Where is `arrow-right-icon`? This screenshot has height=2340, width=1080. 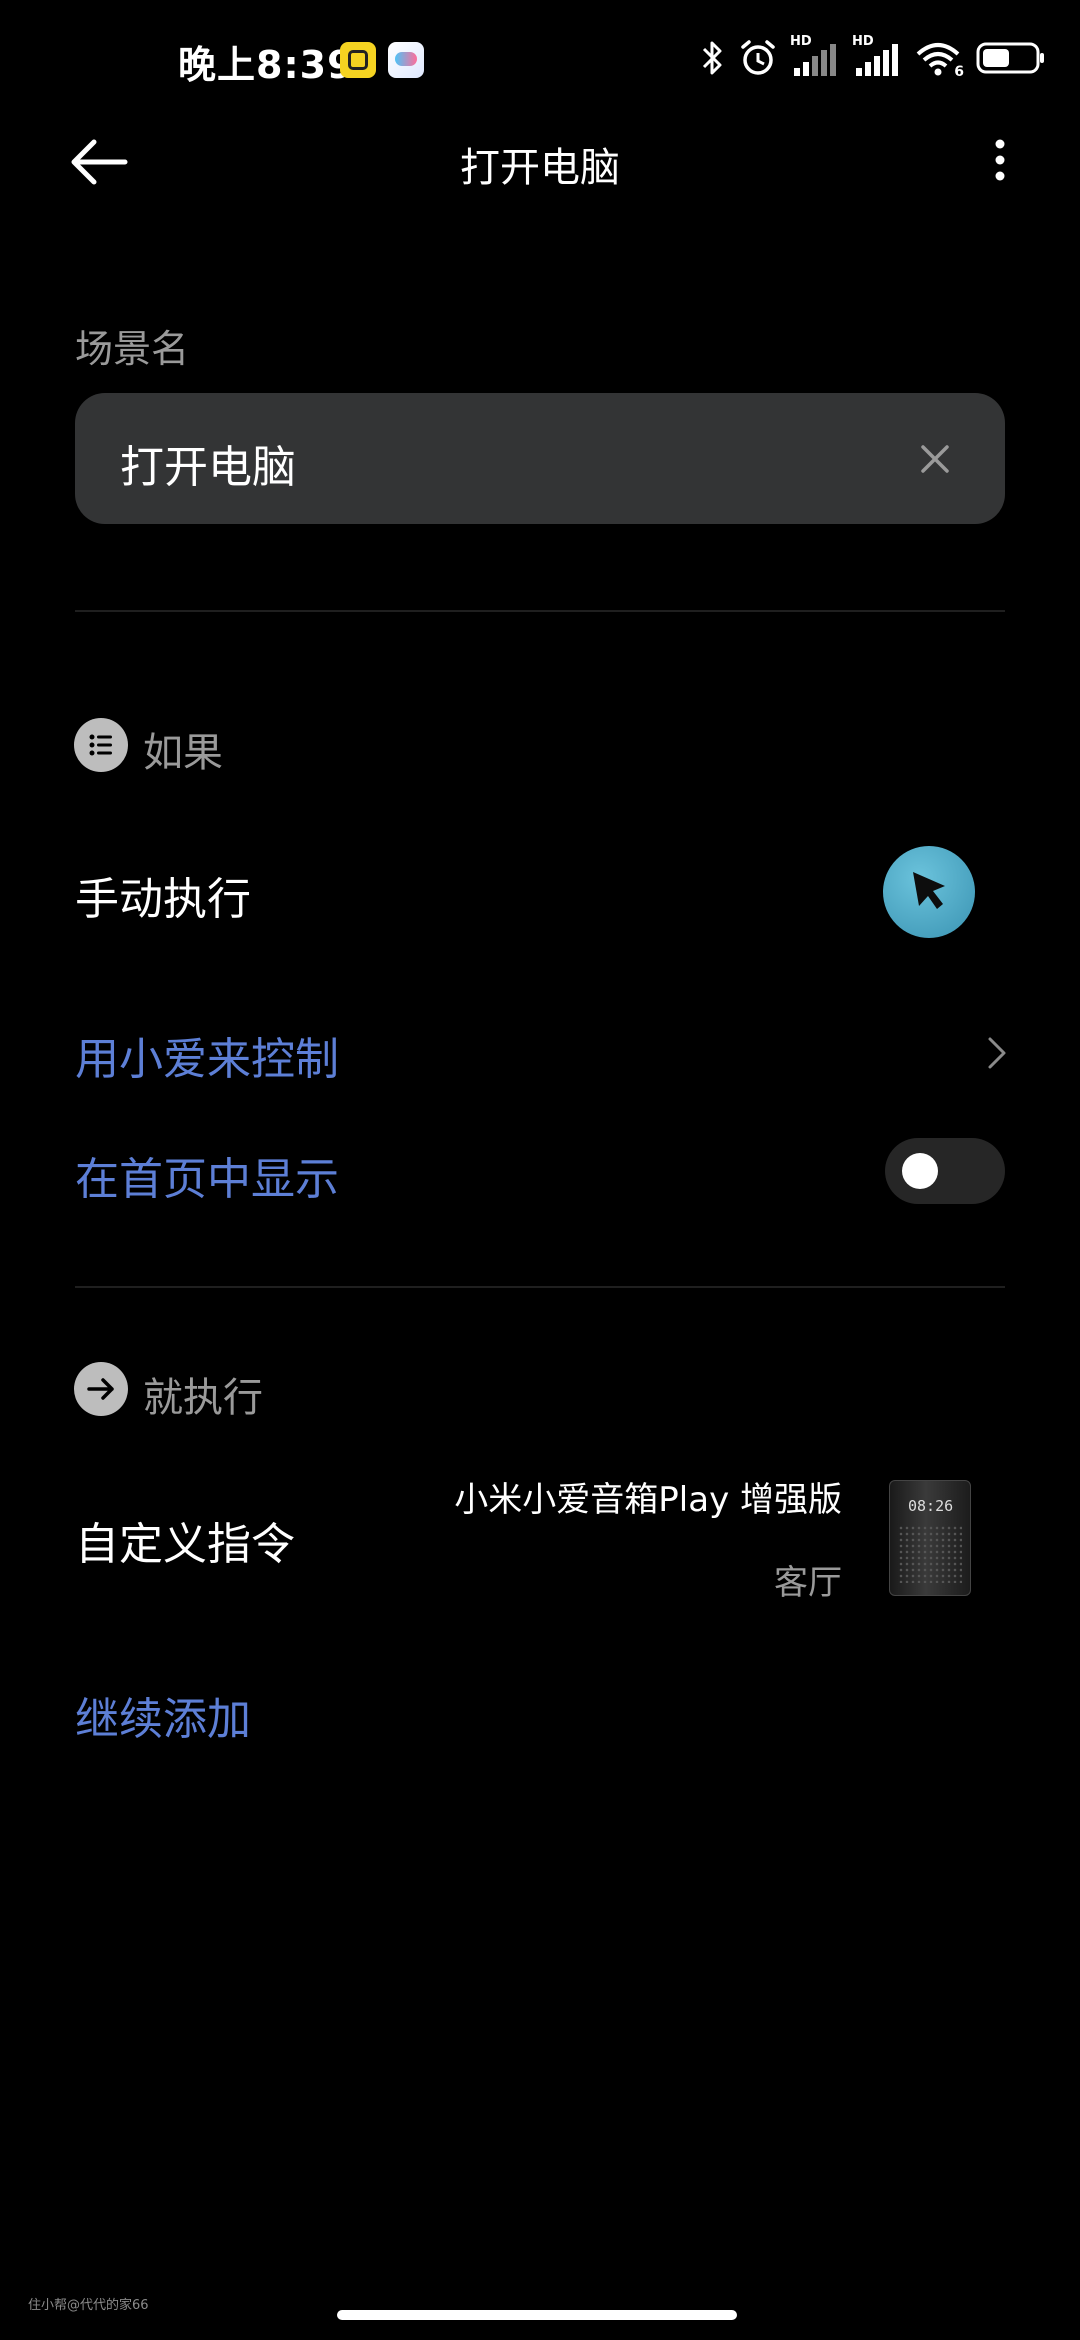
arrow-right-icon is located at coordinates (100, 1389).